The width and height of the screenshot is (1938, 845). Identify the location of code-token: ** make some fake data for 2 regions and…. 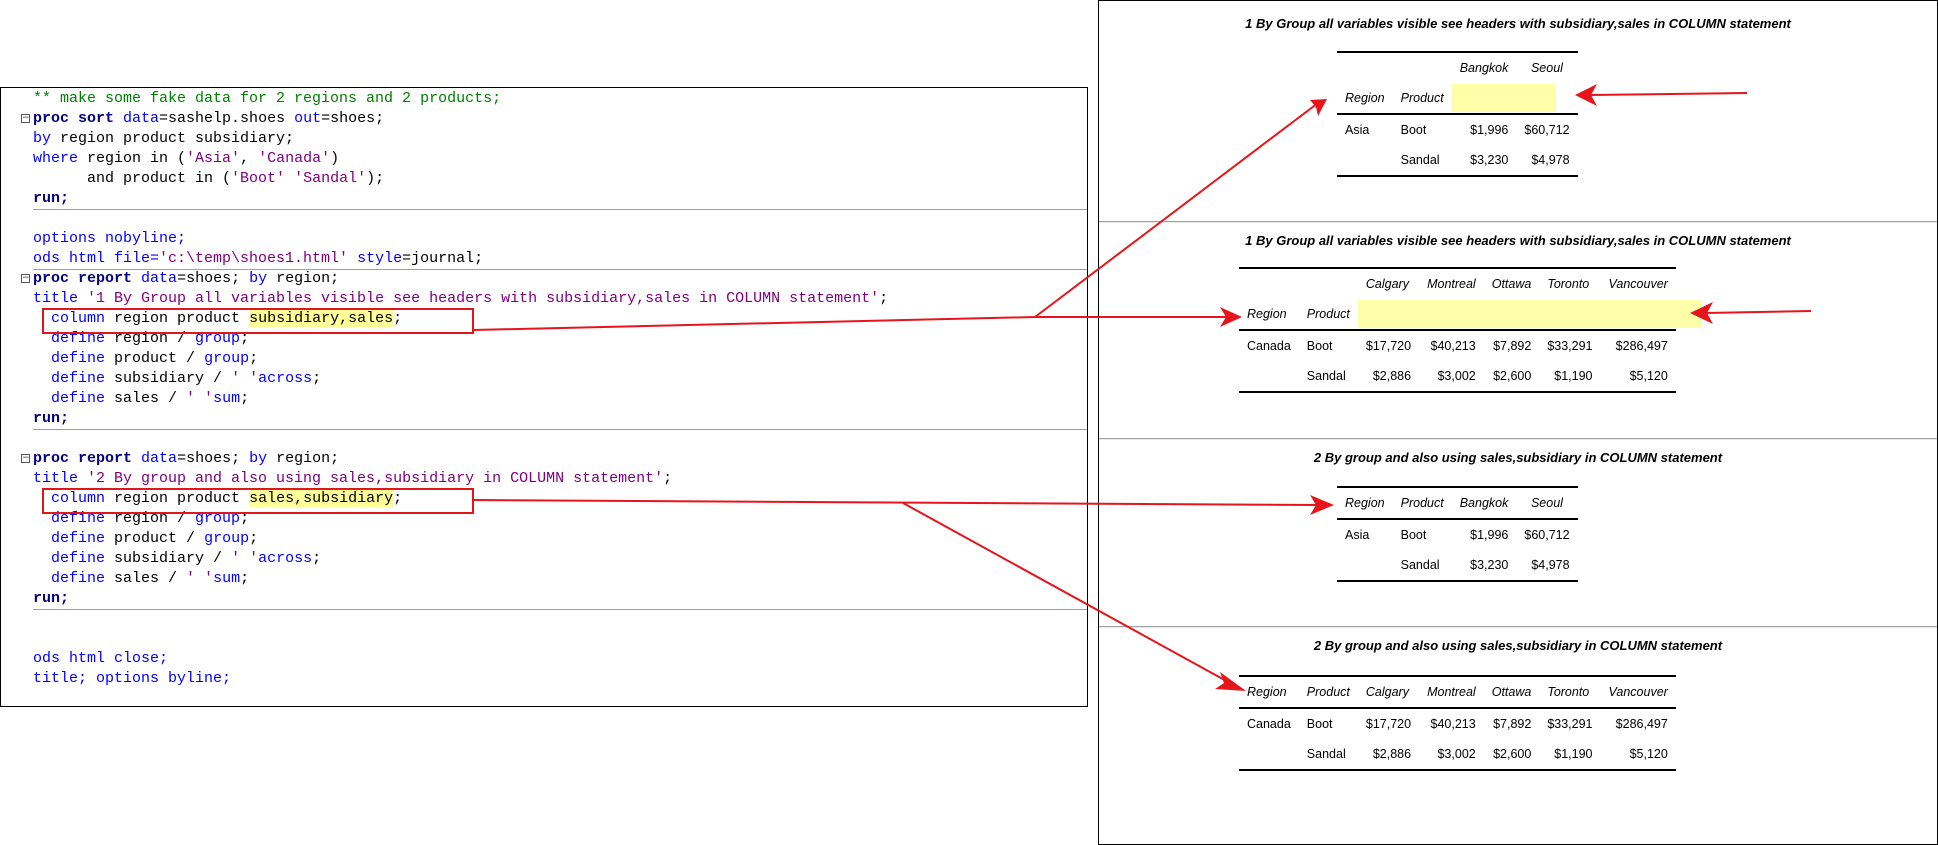
(267, 98).